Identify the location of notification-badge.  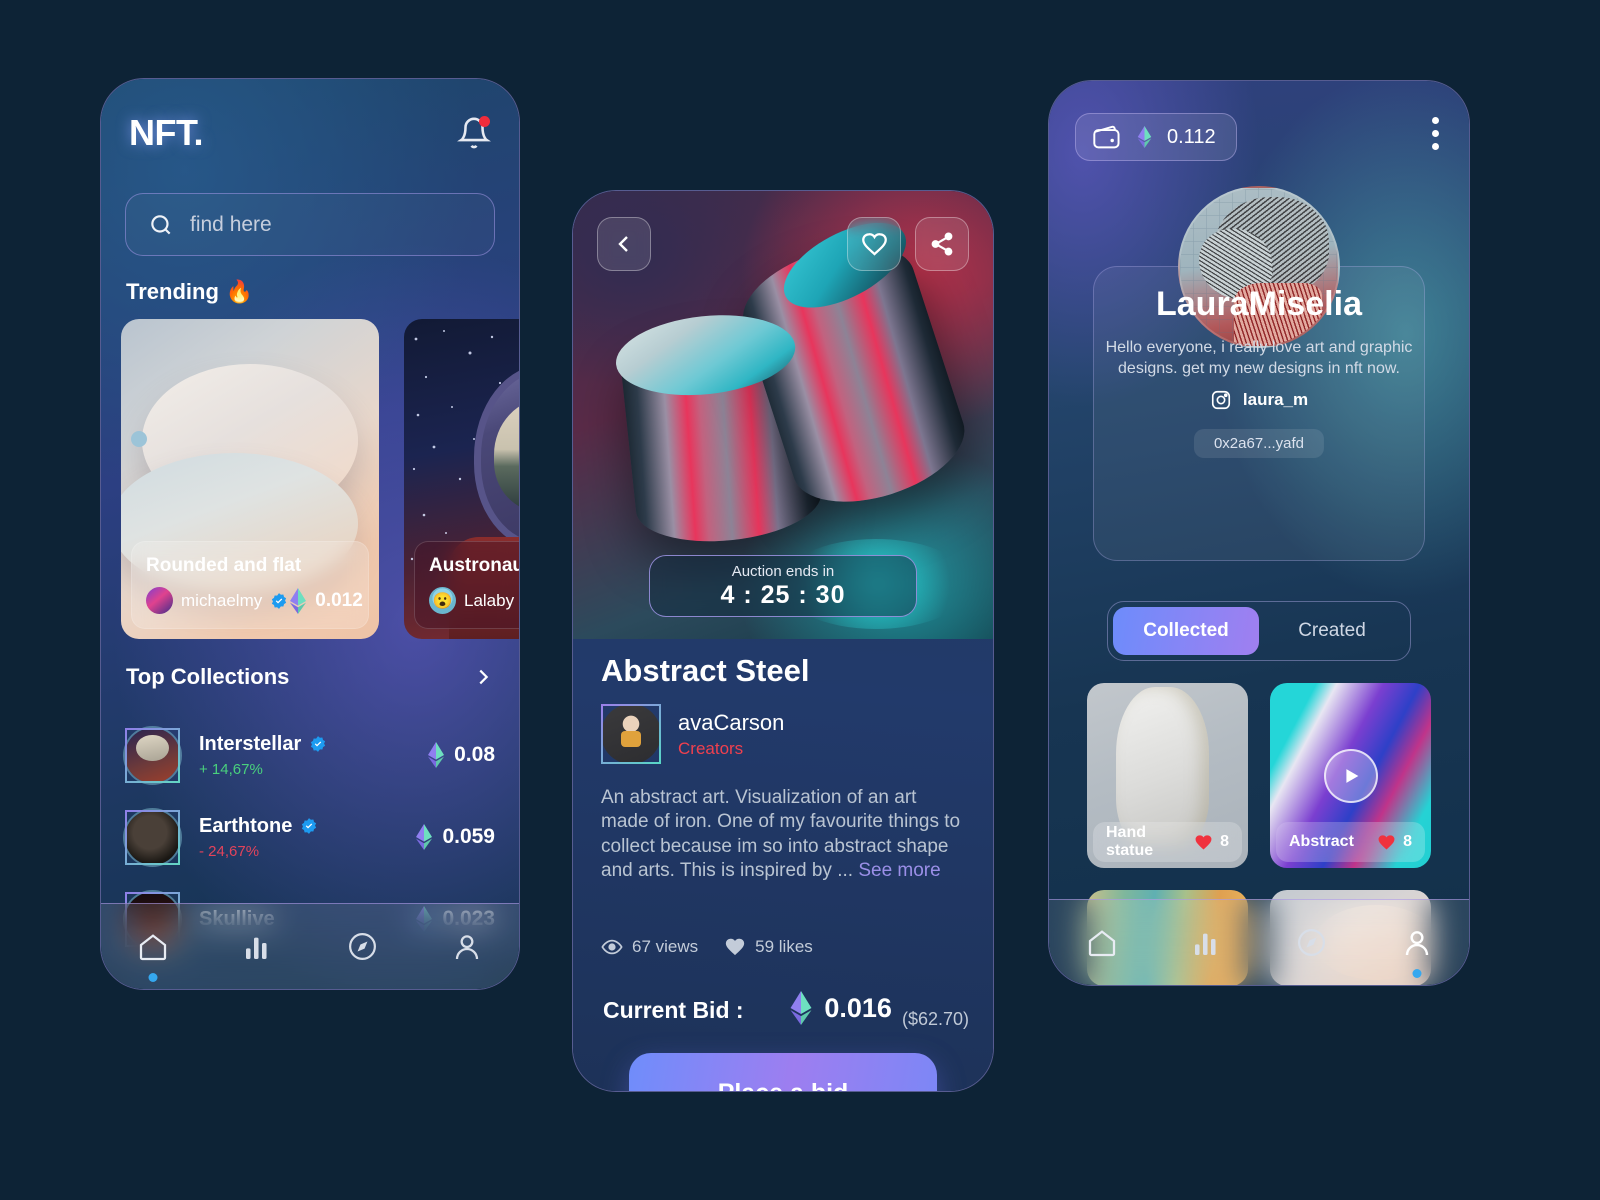
(484, 121).